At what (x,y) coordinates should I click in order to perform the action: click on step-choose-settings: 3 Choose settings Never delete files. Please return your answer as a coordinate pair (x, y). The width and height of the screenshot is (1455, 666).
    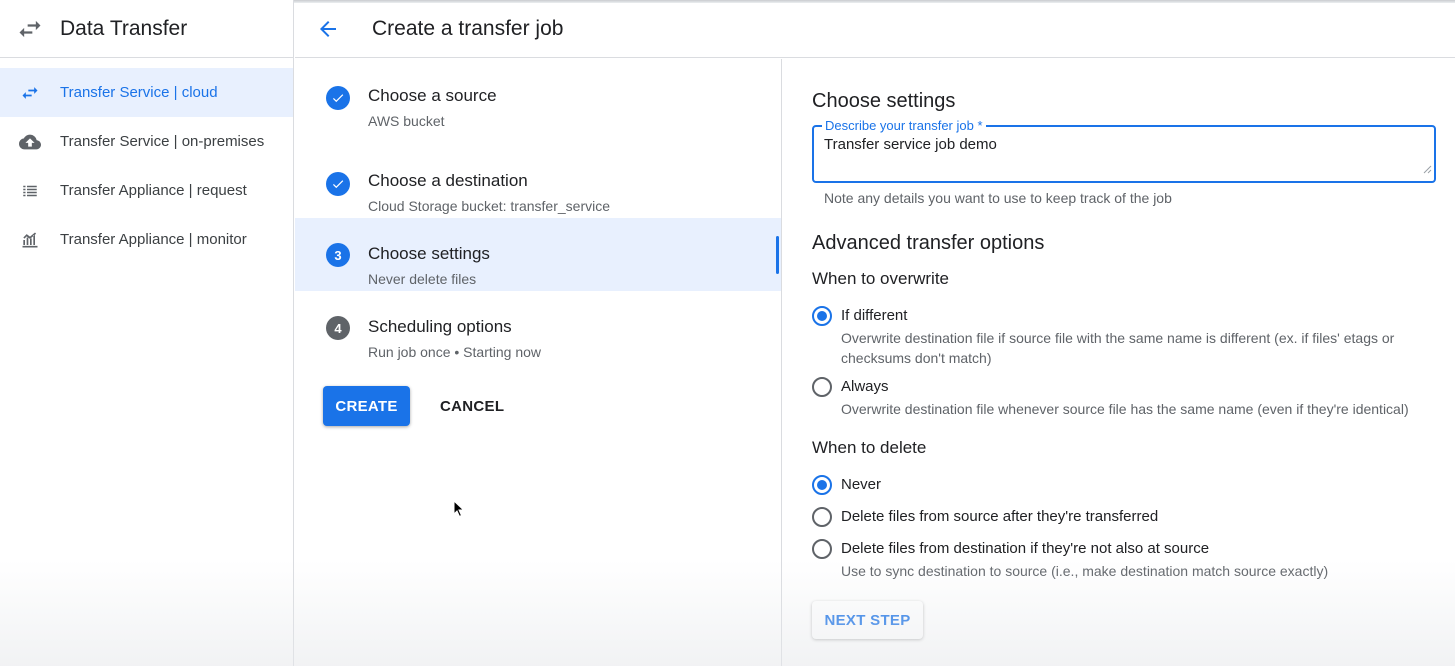
    Looking at the image, I should click on (538, 254).